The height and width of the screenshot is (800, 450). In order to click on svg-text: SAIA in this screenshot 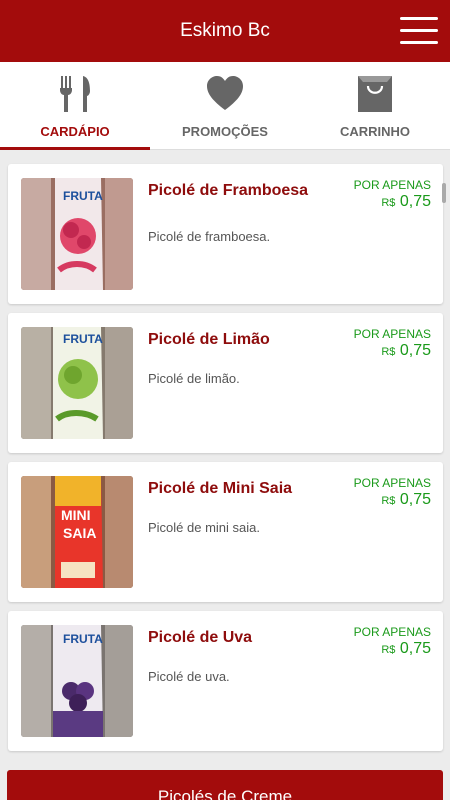, I will do `click(79, 533)`.